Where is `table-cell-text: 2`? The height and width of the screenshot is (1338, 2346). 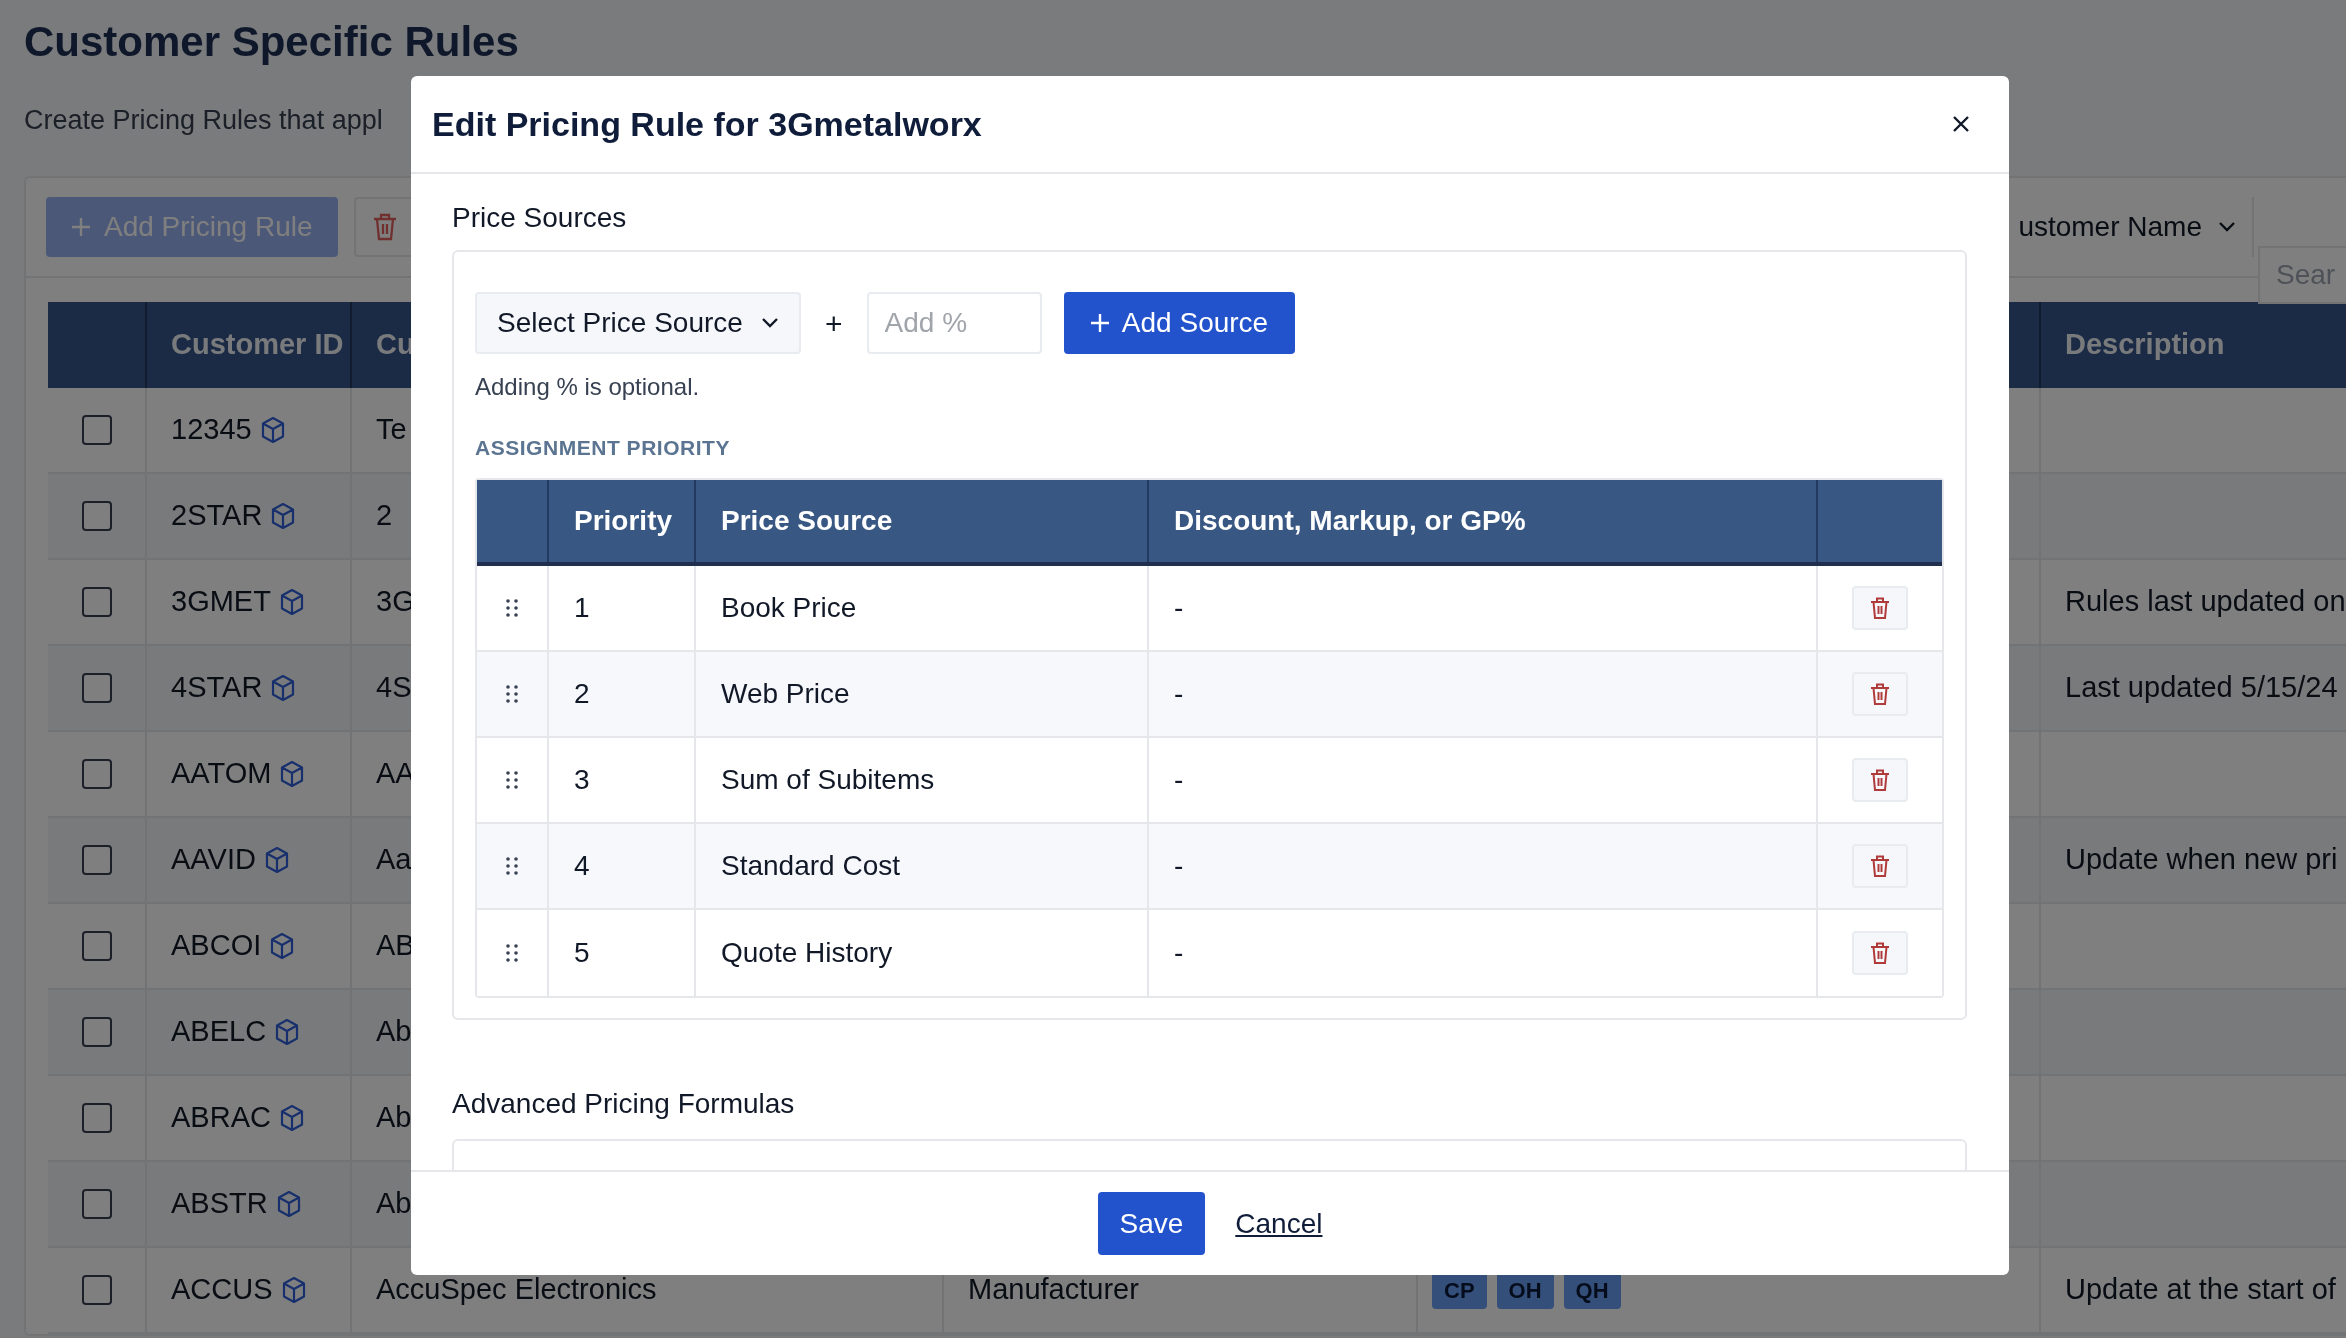
table-cell-text: 2 is located at coordinates (384, 516).